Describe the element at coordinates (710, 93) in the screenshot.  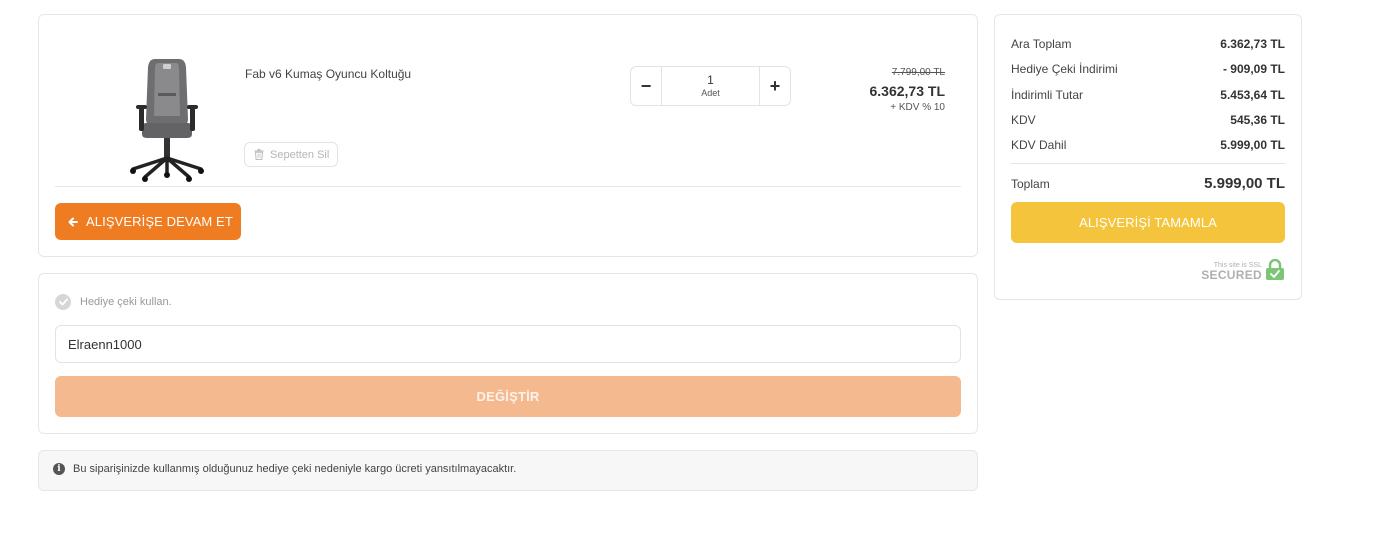
I see `quantity-unit: Adet` at that location.